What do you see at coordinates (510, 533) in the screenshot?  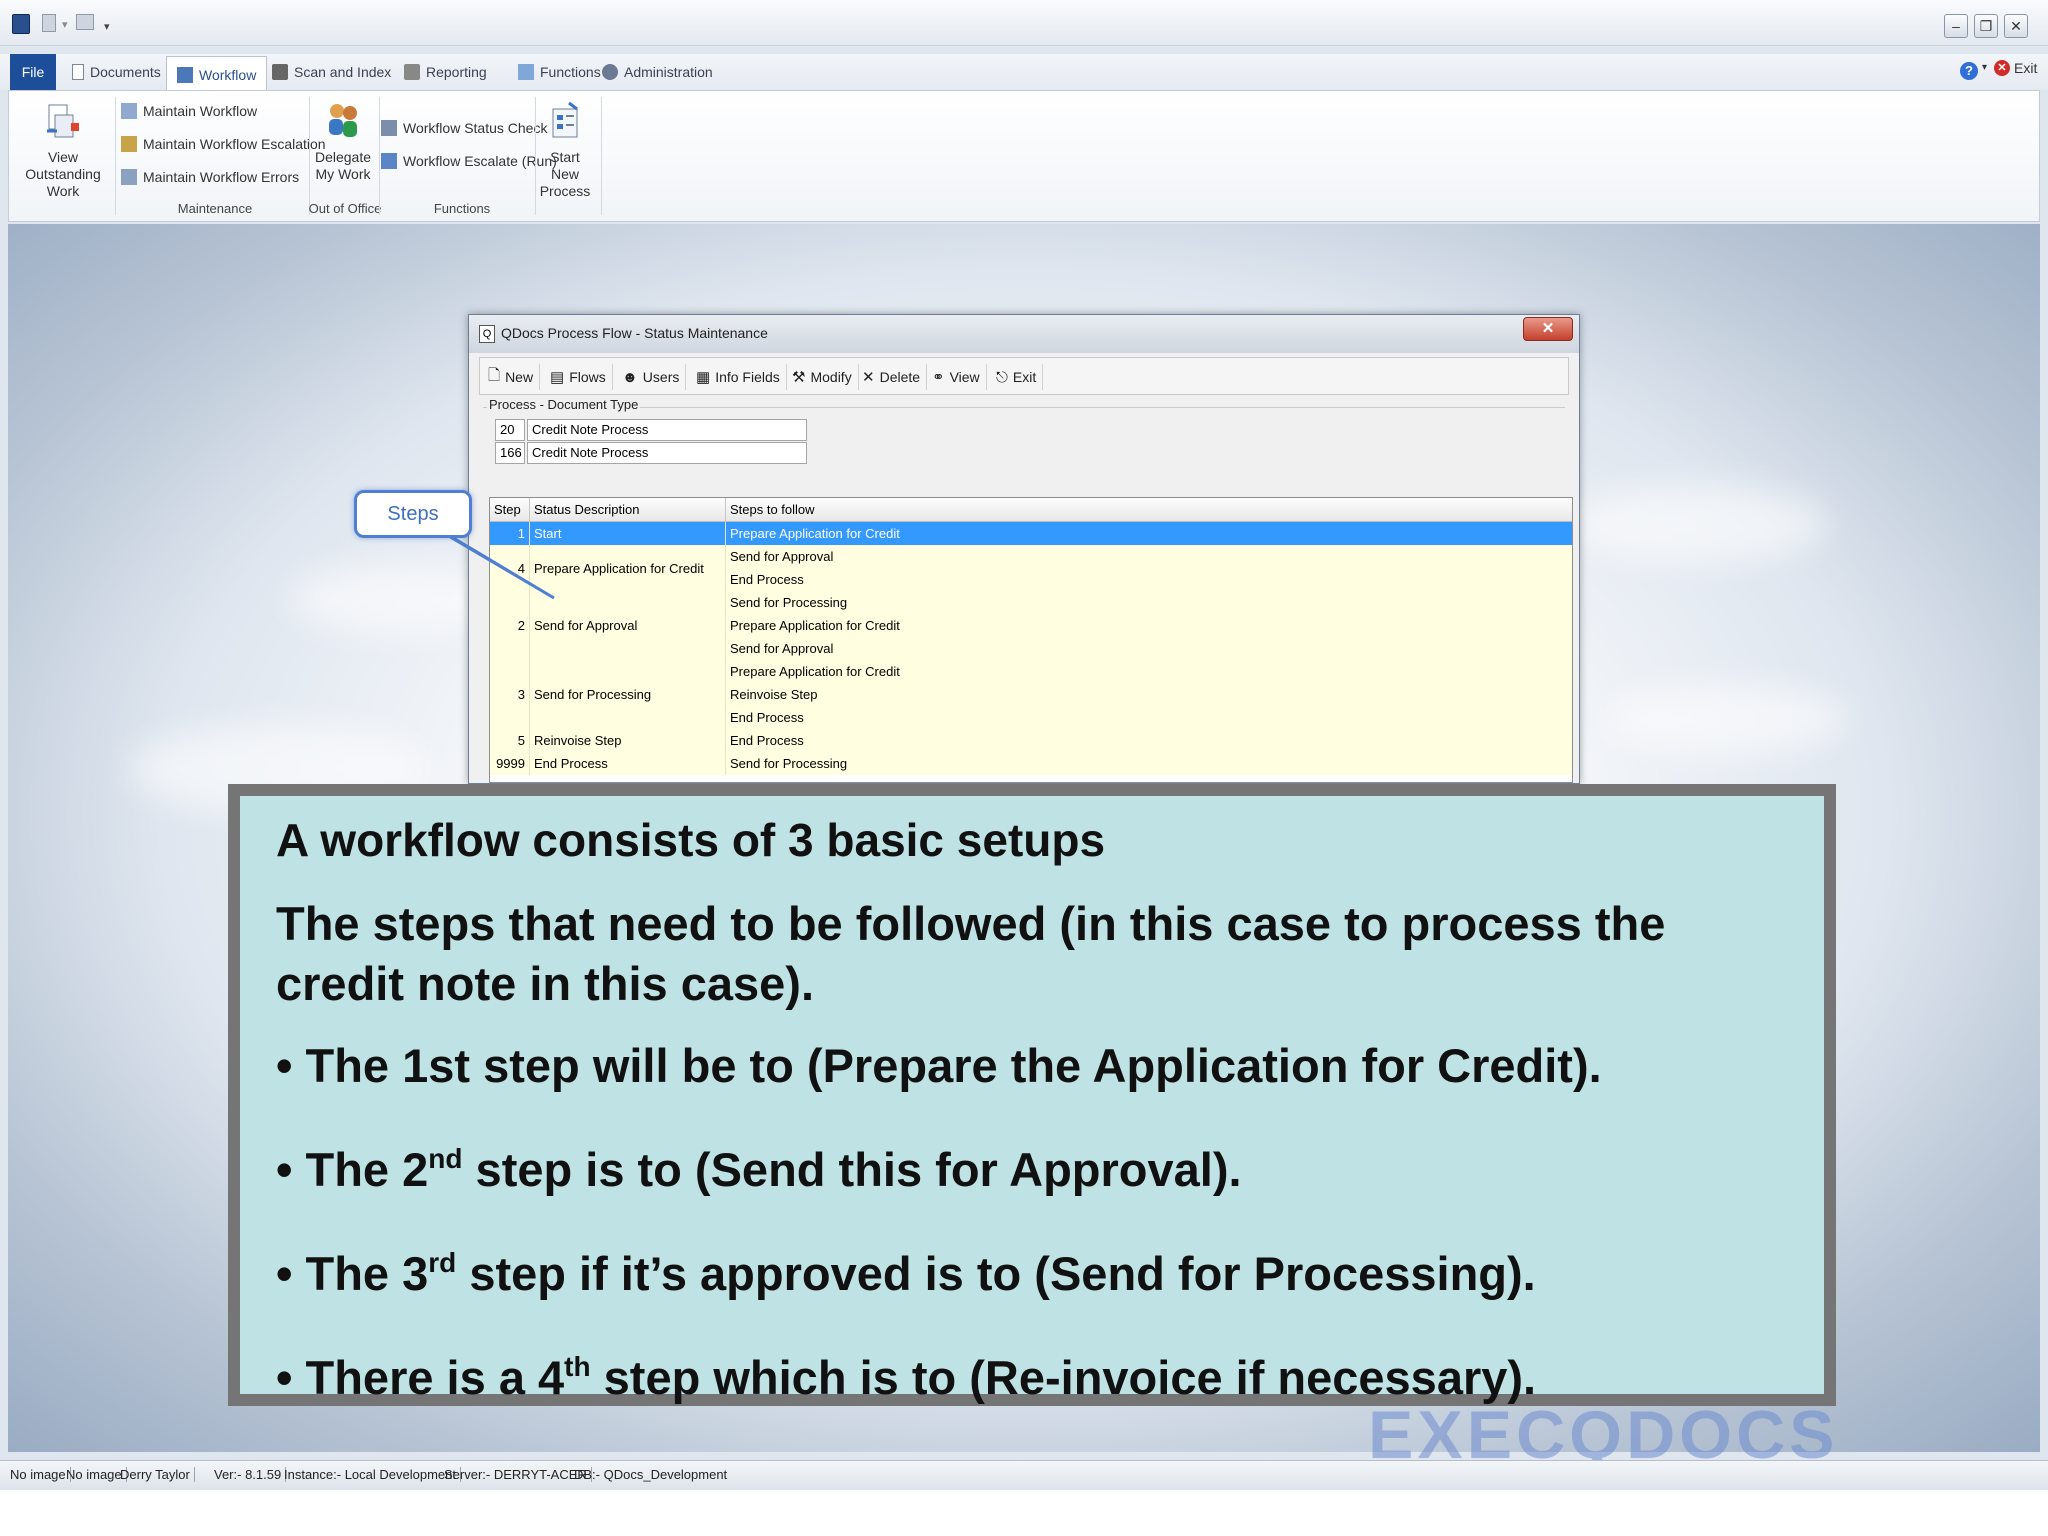 I see `step-number: 1` at bounding box center [510, 533].